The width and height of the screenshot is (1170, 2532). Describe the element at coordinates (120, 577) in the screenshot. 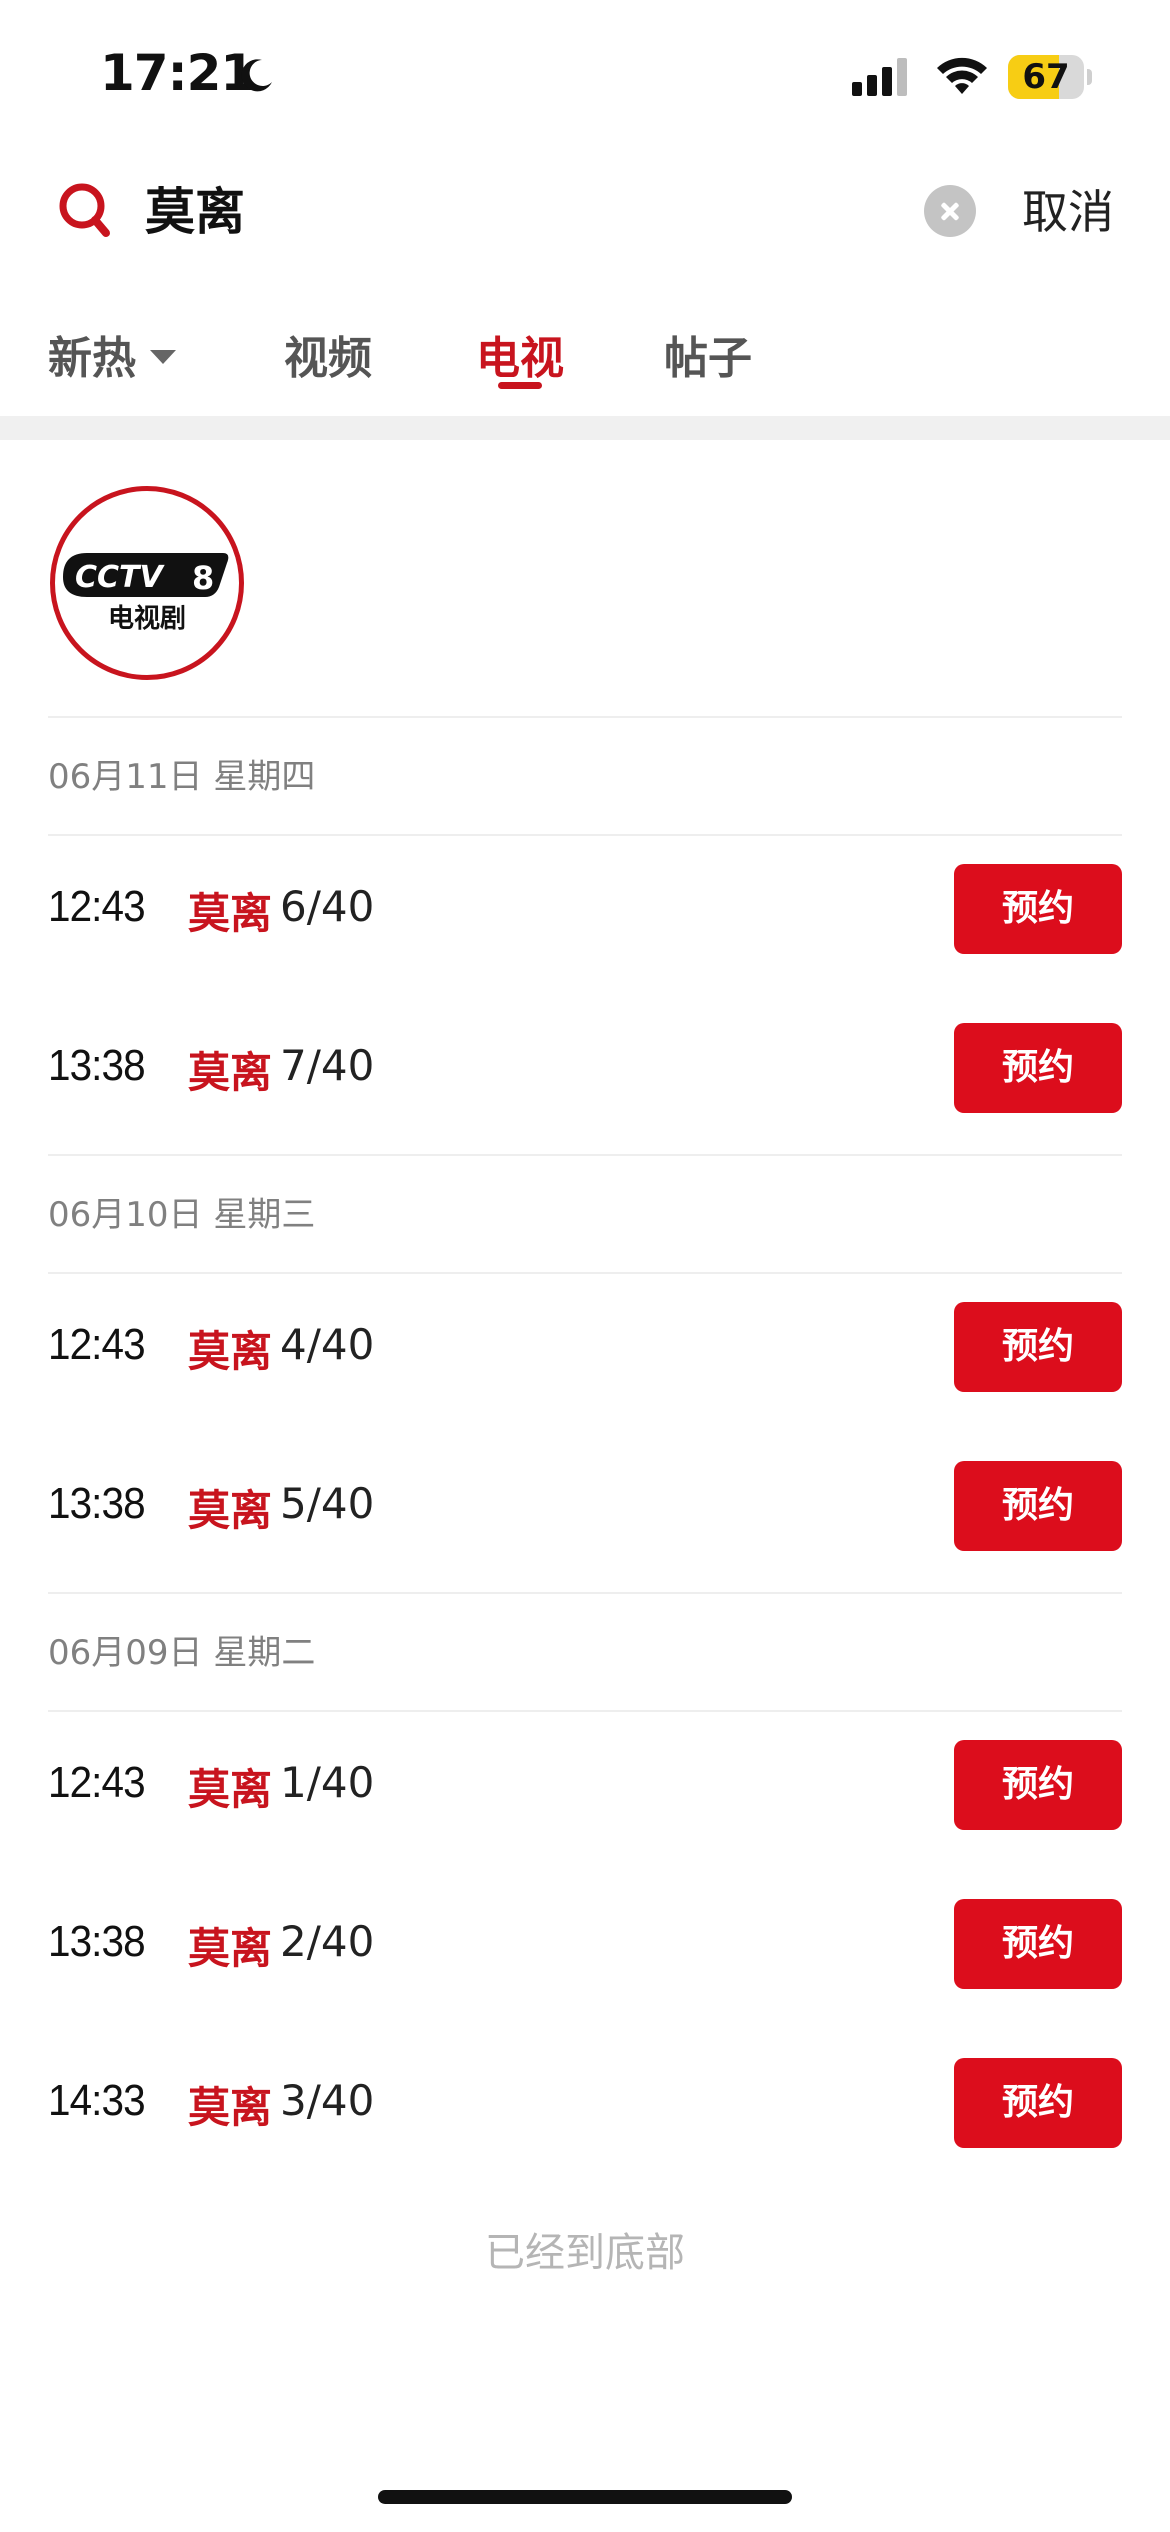

I see `logo-text: CCTV` at that location.